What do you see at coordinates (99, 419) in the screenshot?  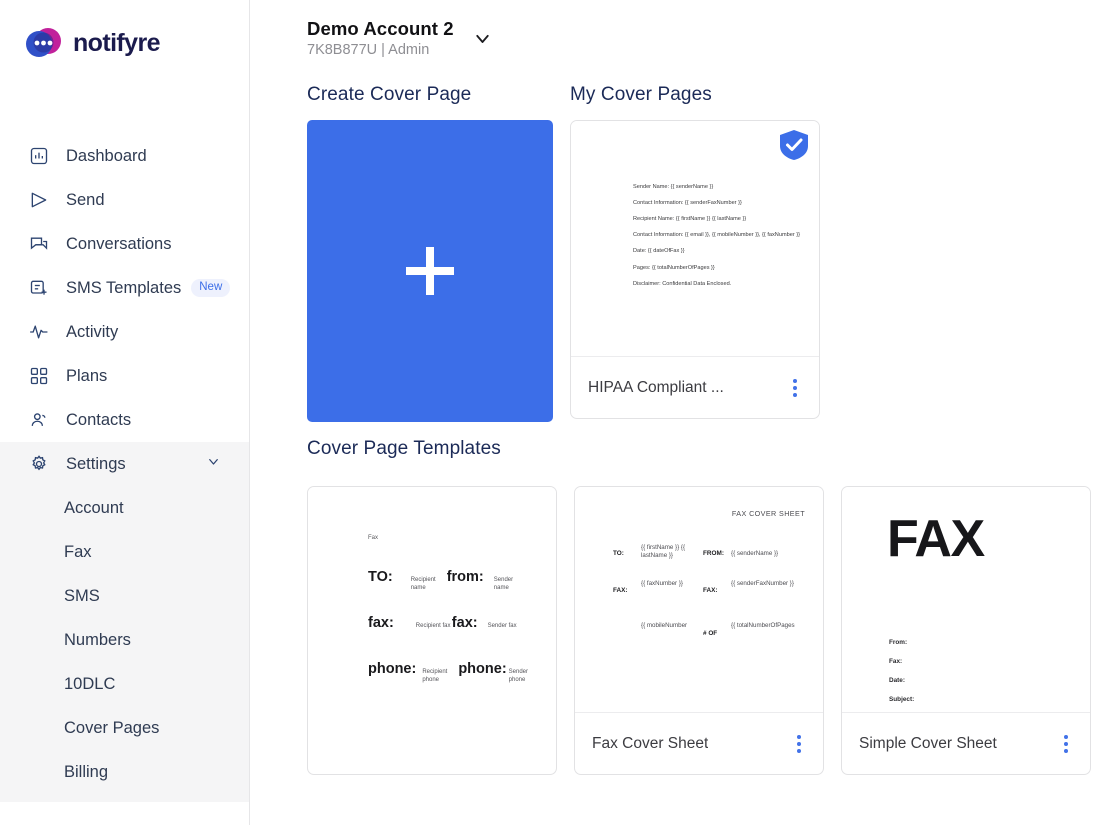 I see `sidebar-item-label: Contacts` at bounding box center [99, 419].